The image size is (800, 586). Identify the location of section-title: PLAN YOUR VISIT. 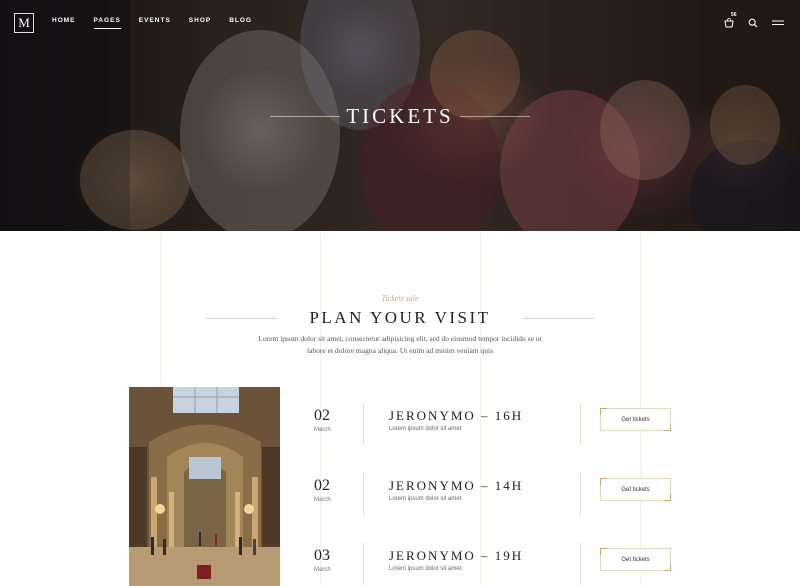
(400, 317).